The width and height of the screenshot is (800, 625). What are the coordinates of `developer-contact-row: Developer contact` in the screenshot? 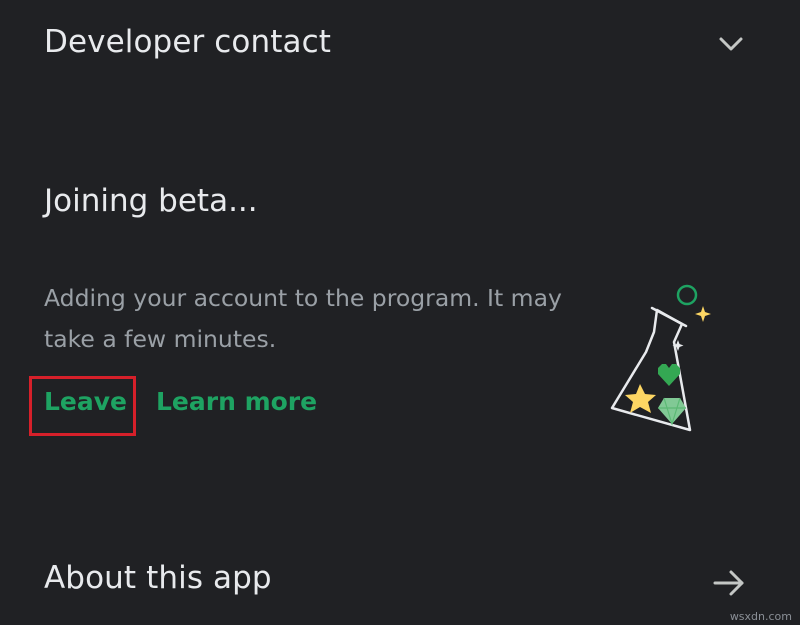 It's located at (400, 45).